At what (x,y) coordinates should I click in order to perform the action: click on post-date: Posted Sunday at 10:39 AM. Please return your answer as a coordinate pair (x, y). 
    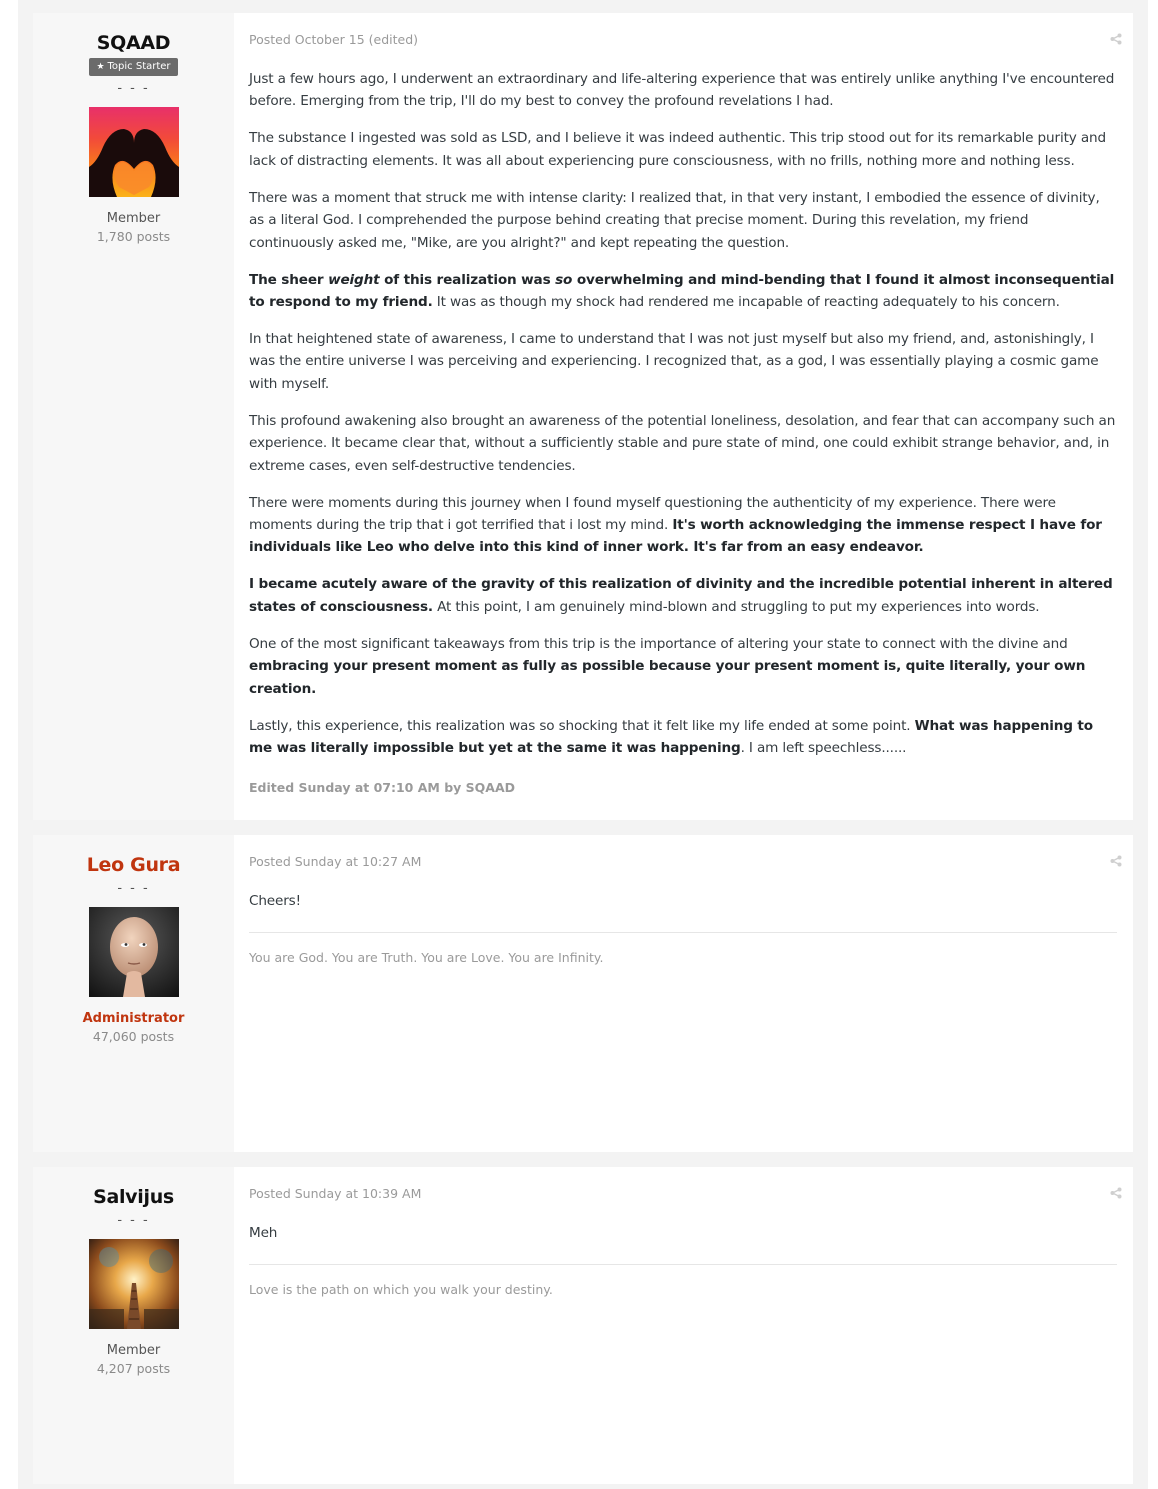
    Looking at the image, I should click on (683, 1193).